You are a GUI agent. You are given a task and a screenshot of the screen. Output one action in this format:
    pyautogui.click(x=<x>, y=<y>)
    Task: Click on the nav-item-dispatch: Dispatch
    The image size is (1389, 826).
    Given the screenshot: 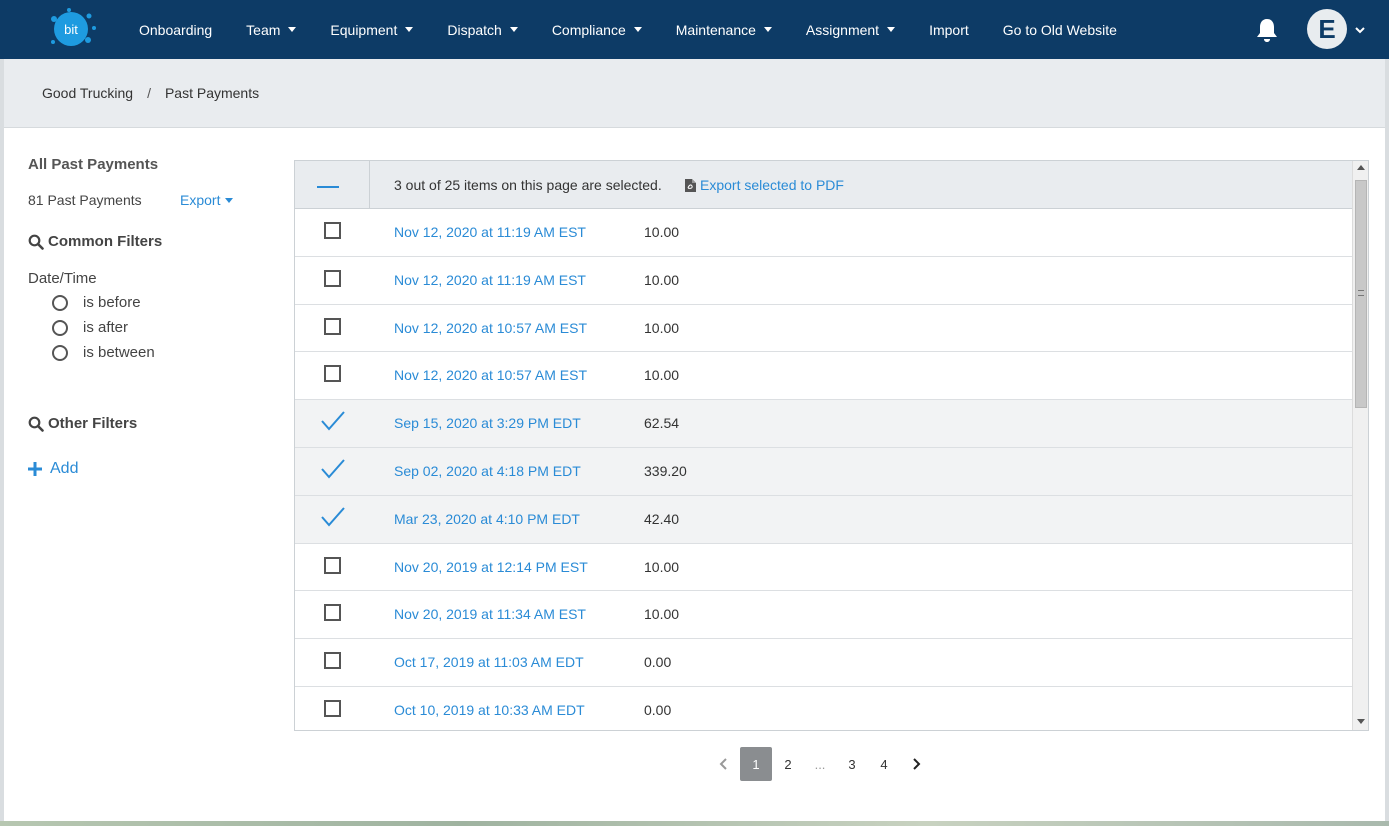 What is the action you would take?
    pyautogui.click(x=482, y=29)
    